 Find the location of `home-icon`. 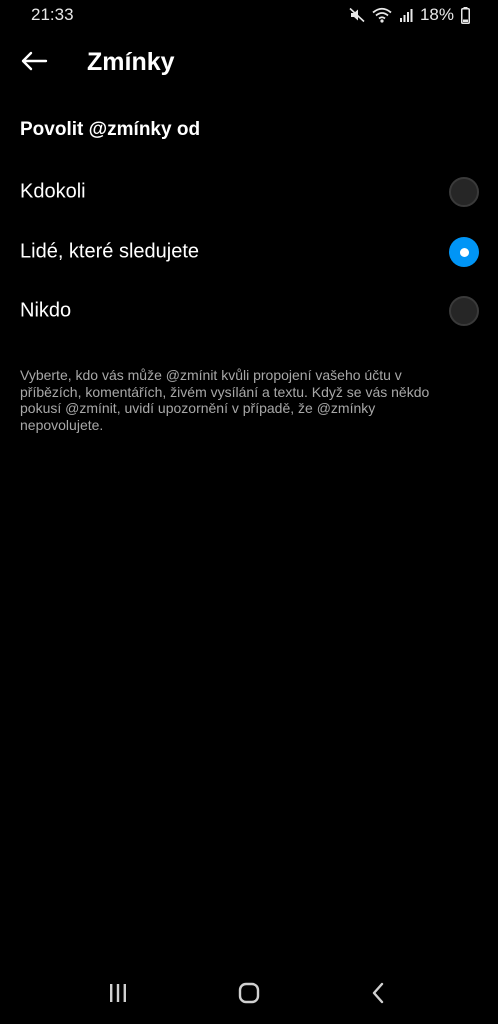

home-icon is located at coordinates (249, 995).